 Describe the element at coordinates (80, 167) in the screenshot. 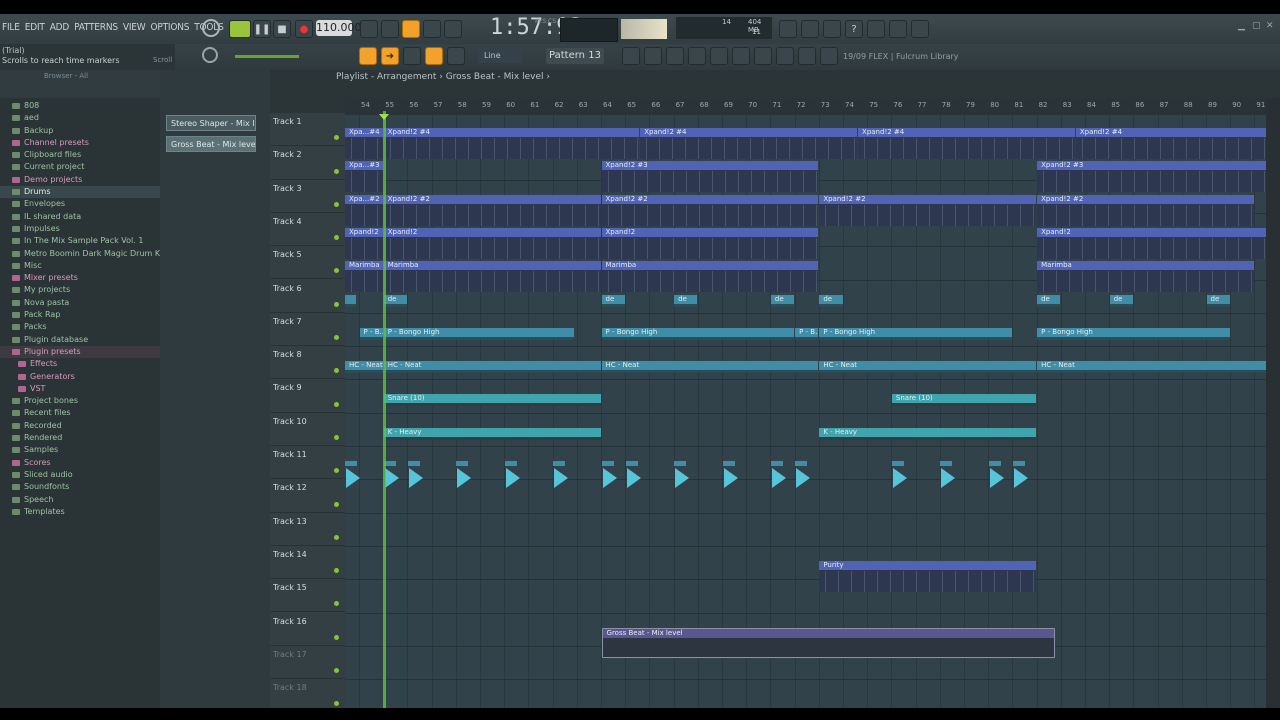

I see `browser-item: Current project` at that location.